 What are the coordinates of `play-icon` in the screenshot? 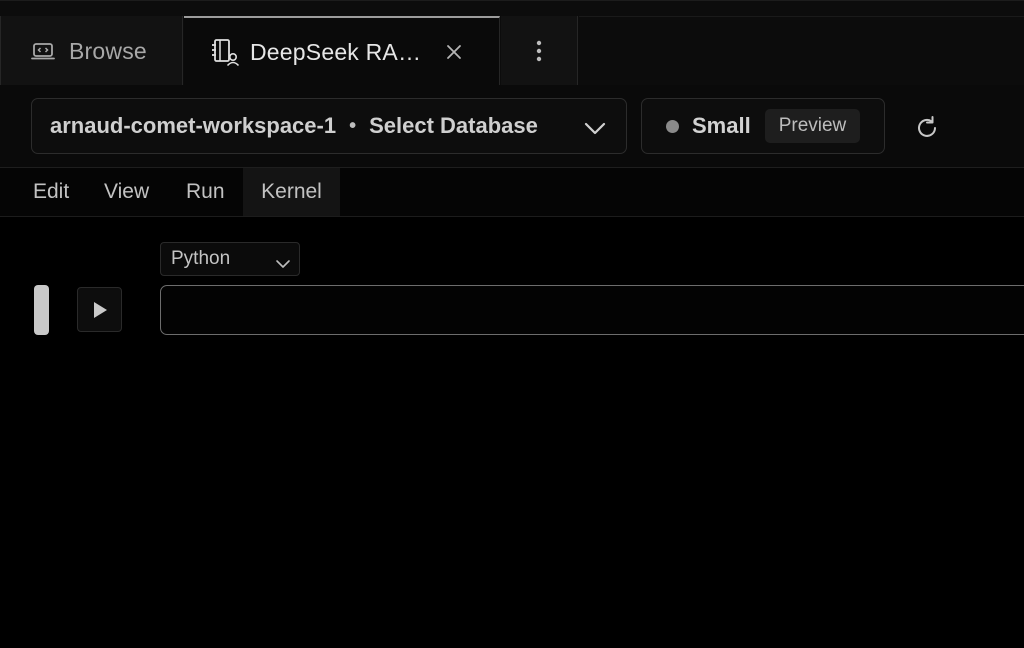 It's located at (100, 309).